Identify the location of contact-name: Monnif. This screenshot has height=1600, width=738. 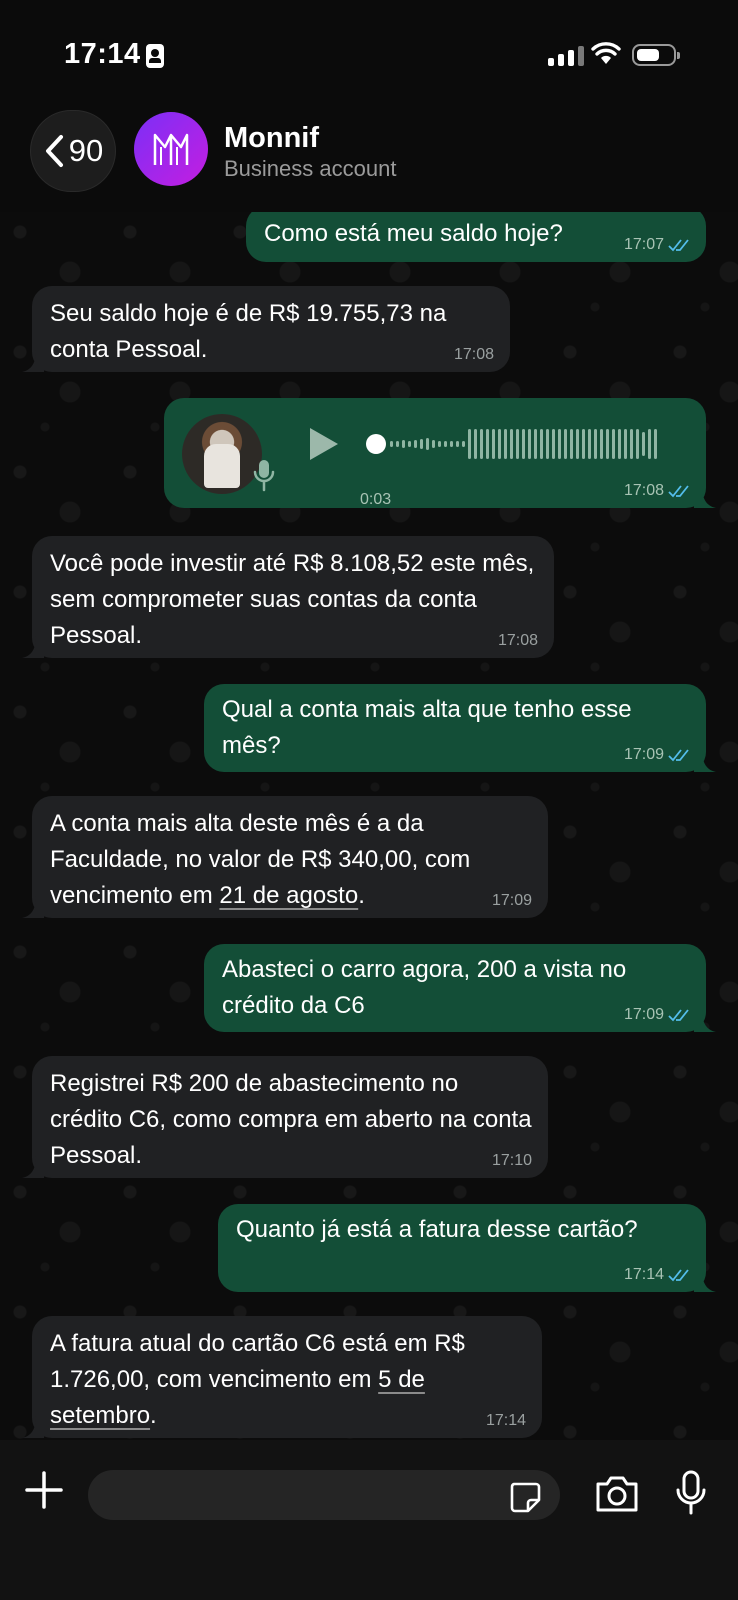
(271, 138).